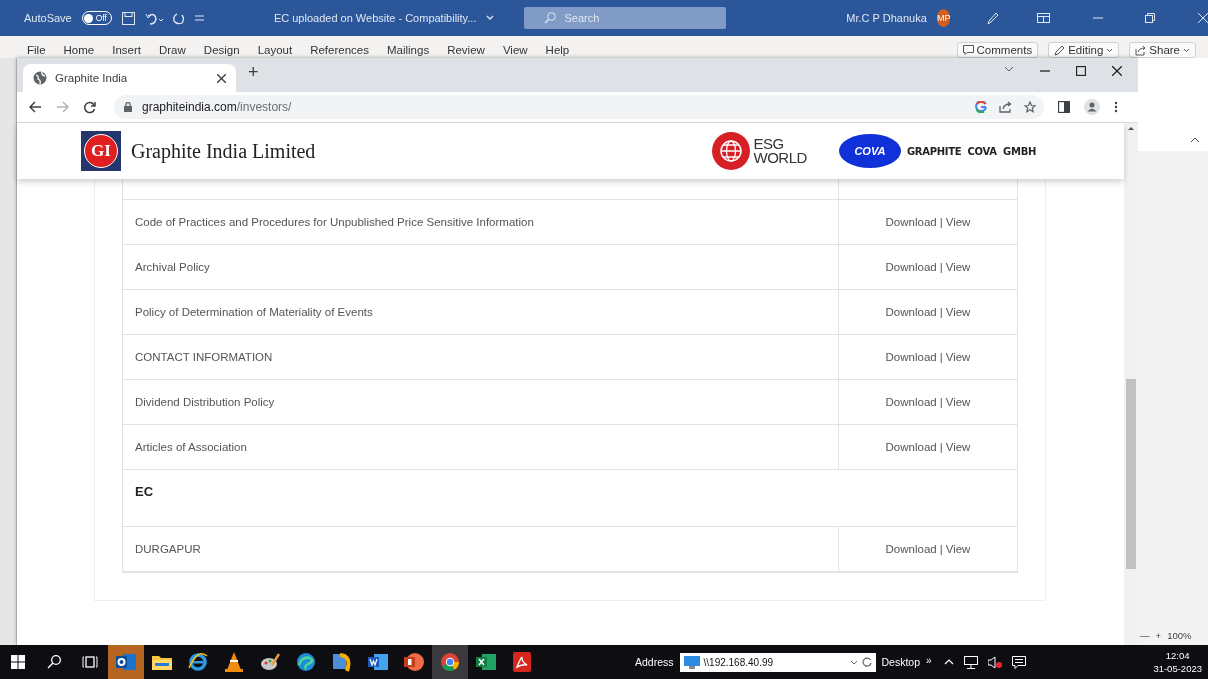  Describe the element at coordinates (1084, 50) in the screenshot. I see `editing-button: Editing` at that location.